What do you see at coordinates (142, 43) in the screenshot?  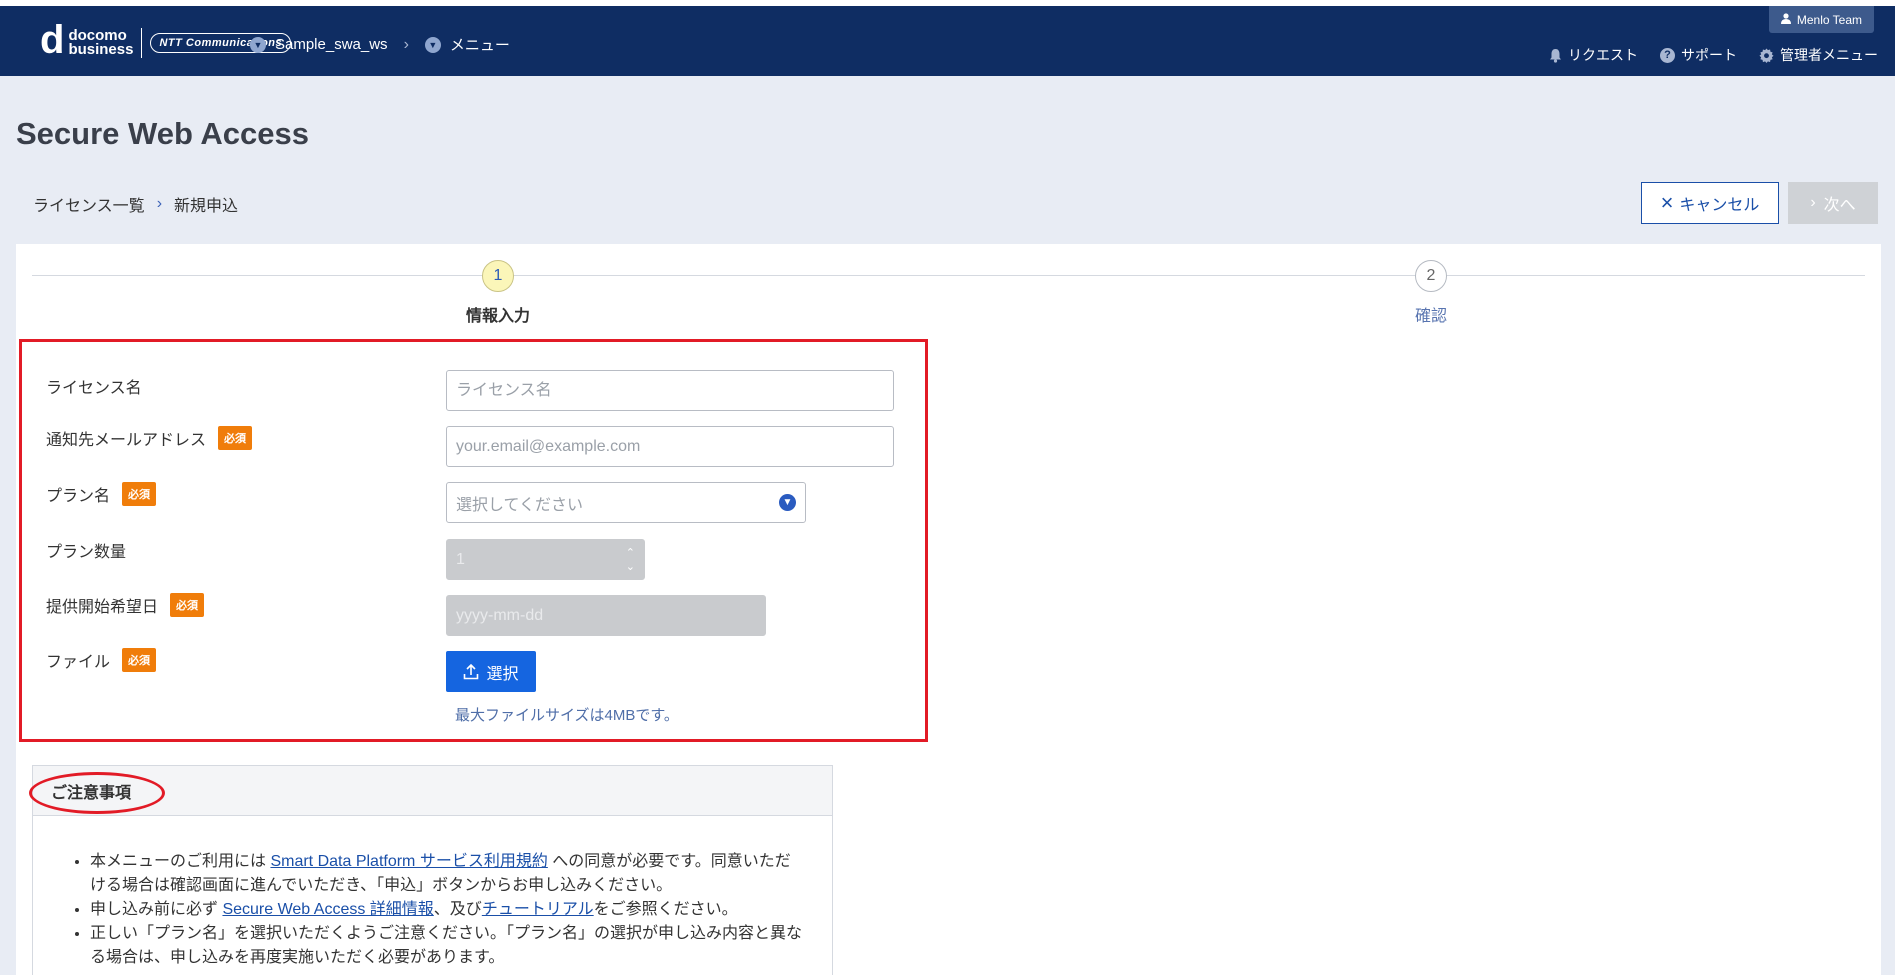 I see `logo-divider` at bounding box center [142, 43].